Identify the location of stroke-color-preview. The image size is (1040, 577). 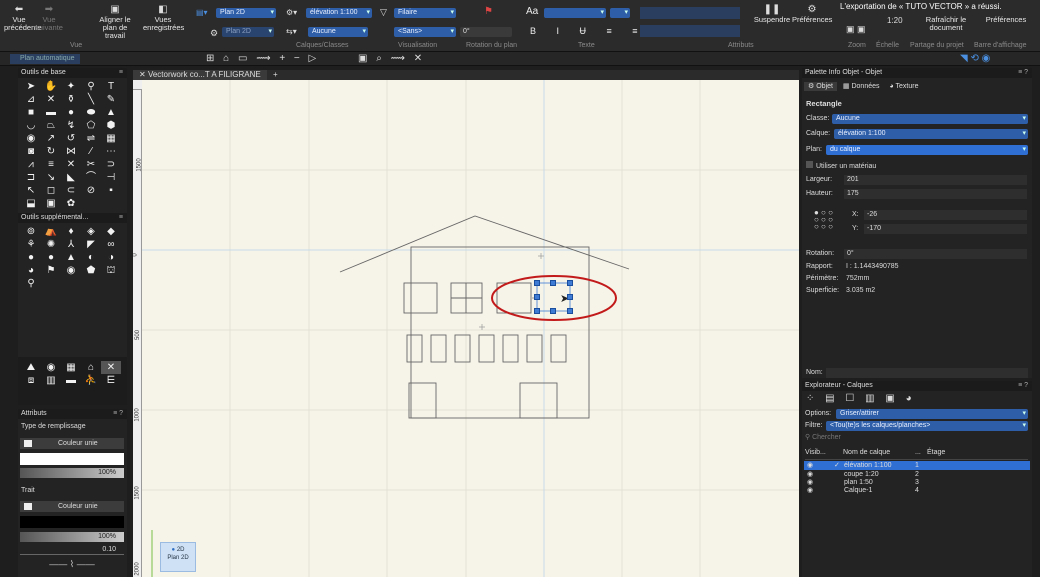
(72, 522).